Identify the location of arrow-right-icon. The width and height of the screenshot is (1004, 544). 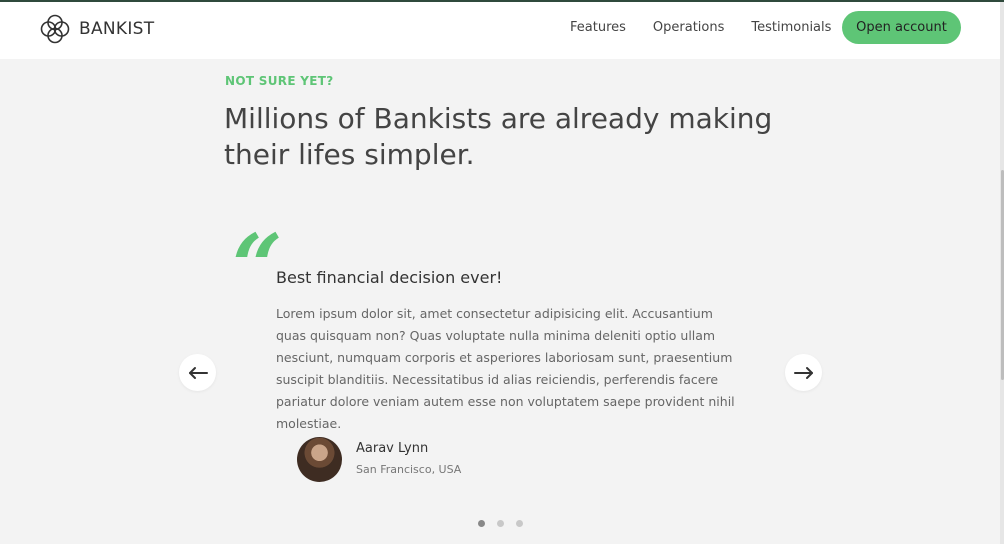
(803, 372).